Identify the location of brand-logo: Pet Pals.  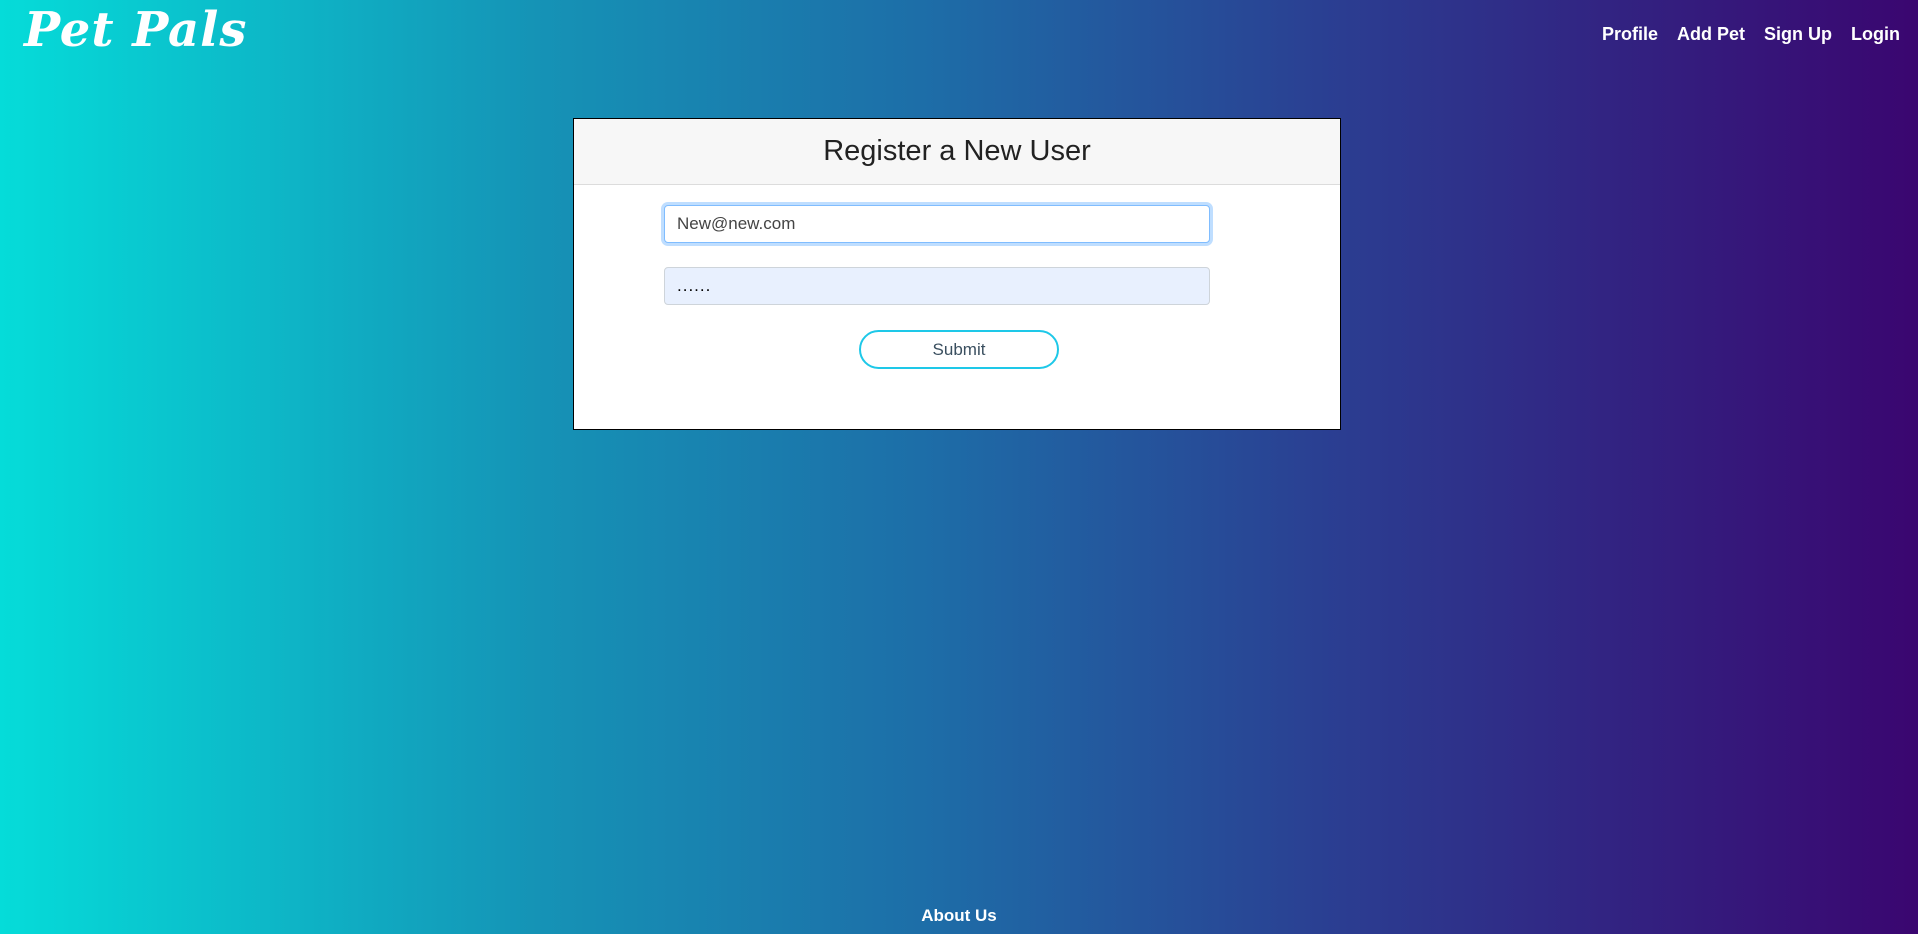
(135, 30).